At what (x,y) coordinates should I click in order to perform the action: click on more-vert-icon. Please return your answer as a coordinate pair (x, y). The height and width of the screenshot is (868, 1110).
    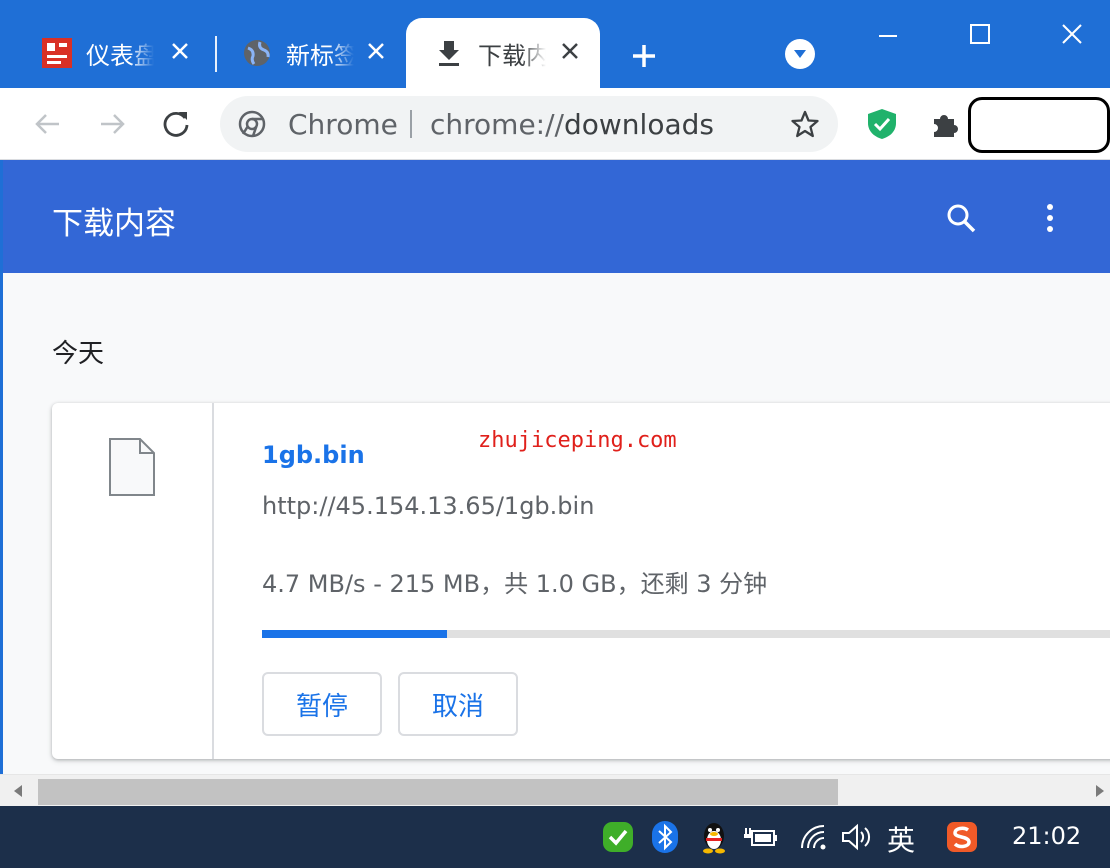
    Looking at the image, I should click on (1050, 218).